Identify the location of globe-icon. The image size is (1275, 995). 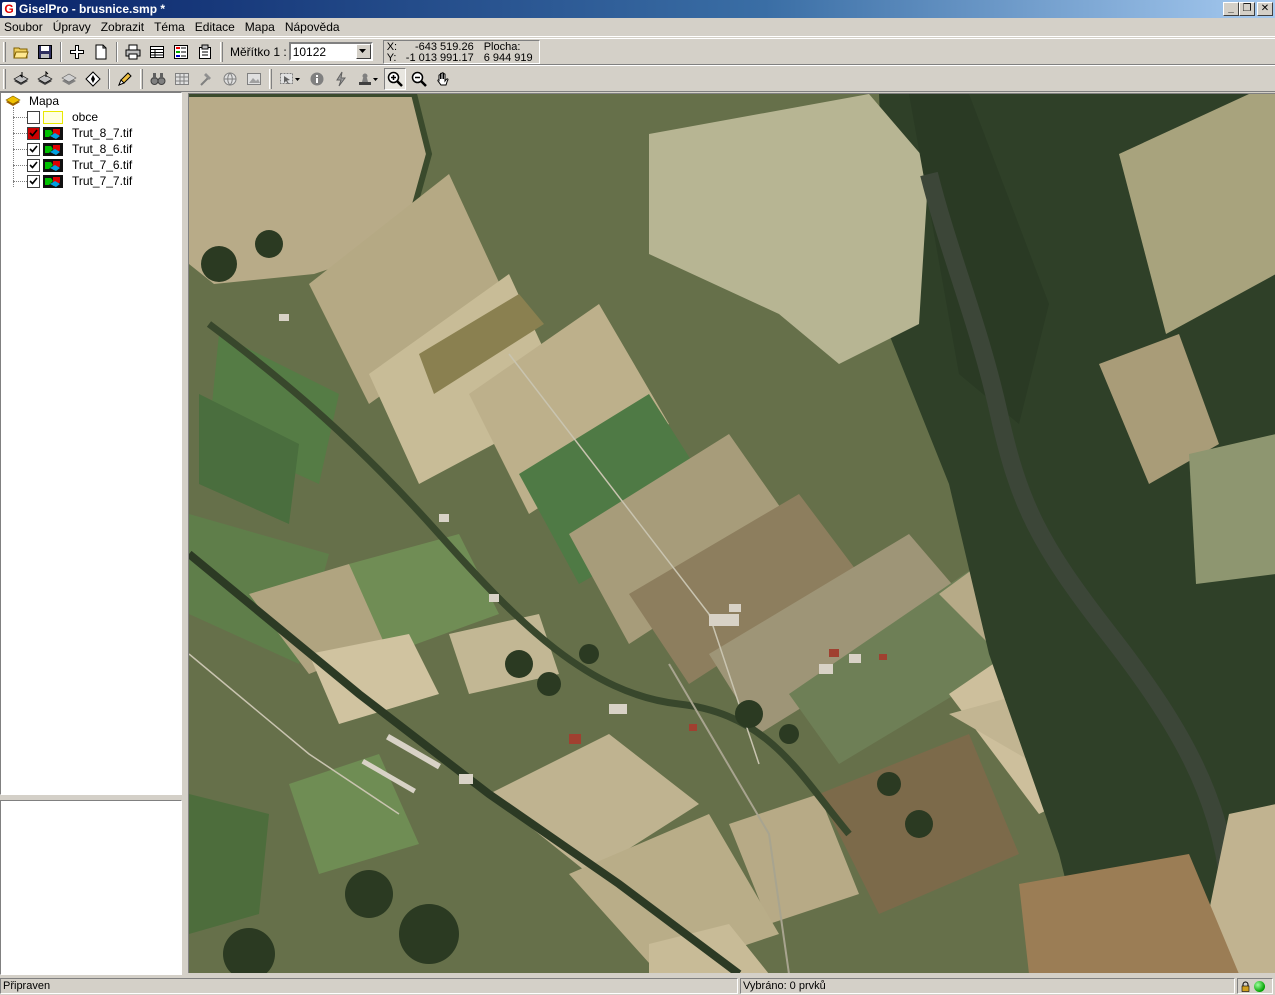
(230, 78).